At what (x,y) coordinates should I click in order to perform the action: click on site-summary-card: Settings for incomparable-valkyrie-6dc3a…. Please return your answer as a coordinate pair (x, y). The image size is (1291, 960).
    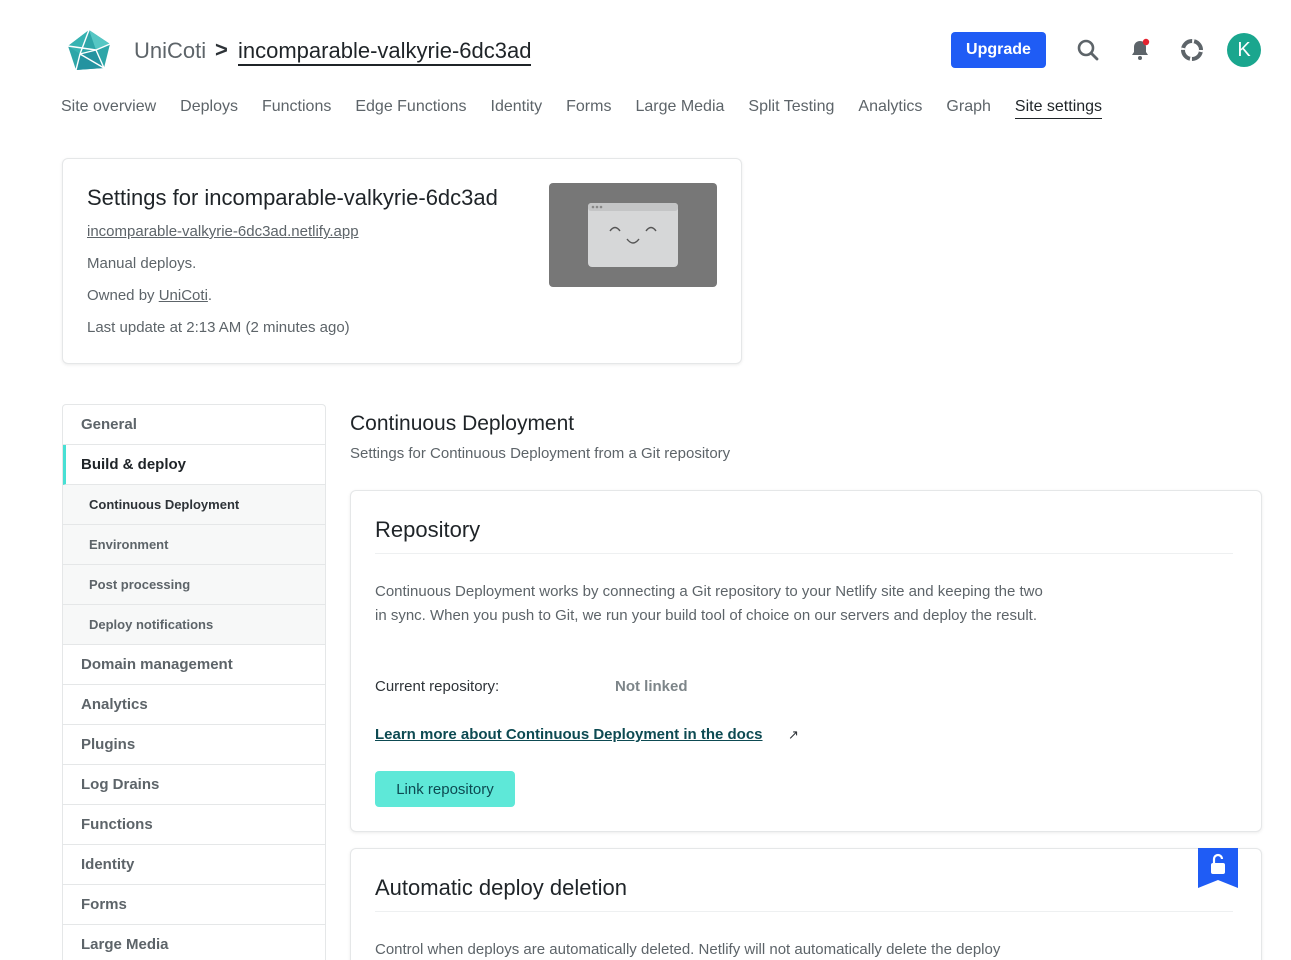
    Looking at the image, I should click on (402, 261).